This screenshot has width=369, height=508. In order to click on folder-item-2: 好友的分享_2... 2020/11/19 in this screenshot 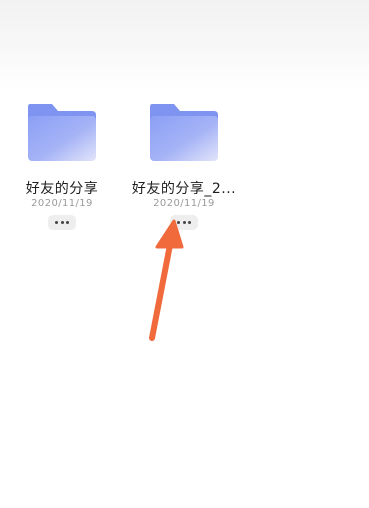, I will do `click(184, 168)`.